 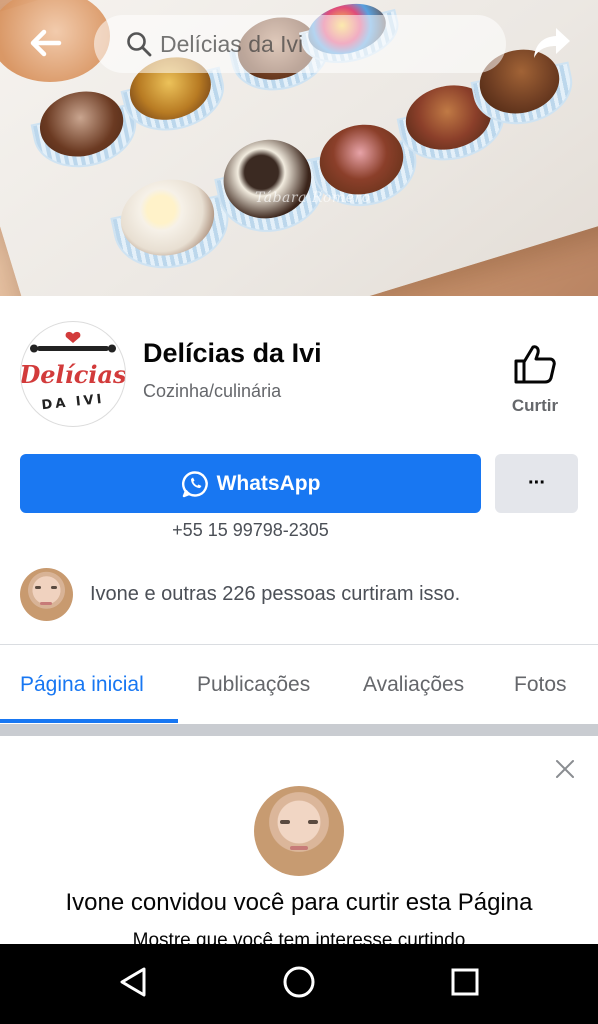 I want to click on back-arrow-icon, so click(x=46, y=45).